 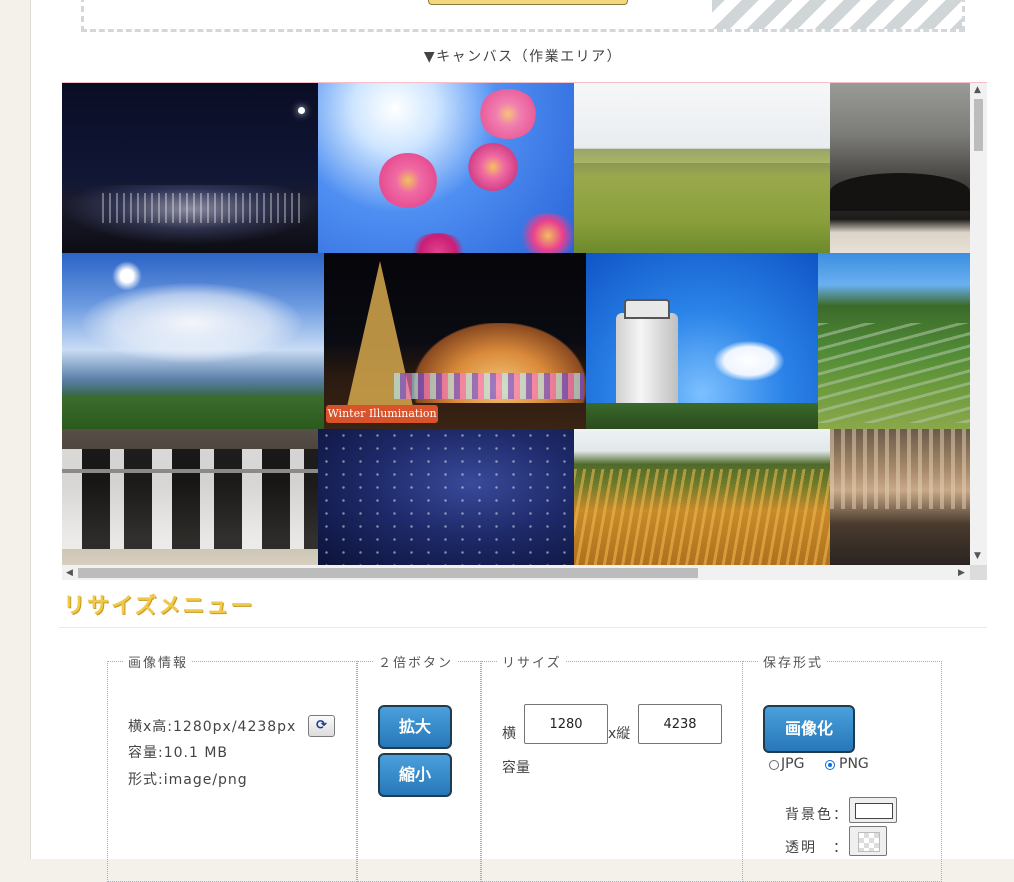 What do you see at coordinates (205, 780) in the screenshot?
I see `format-value: image/png` at bounding box center [205, 780].